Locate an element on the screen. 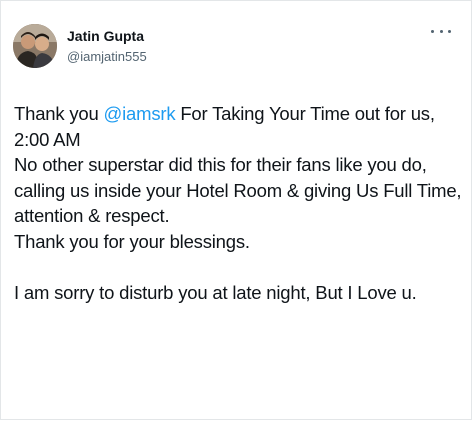  paragraph-break is located at coordinates (240, 267).